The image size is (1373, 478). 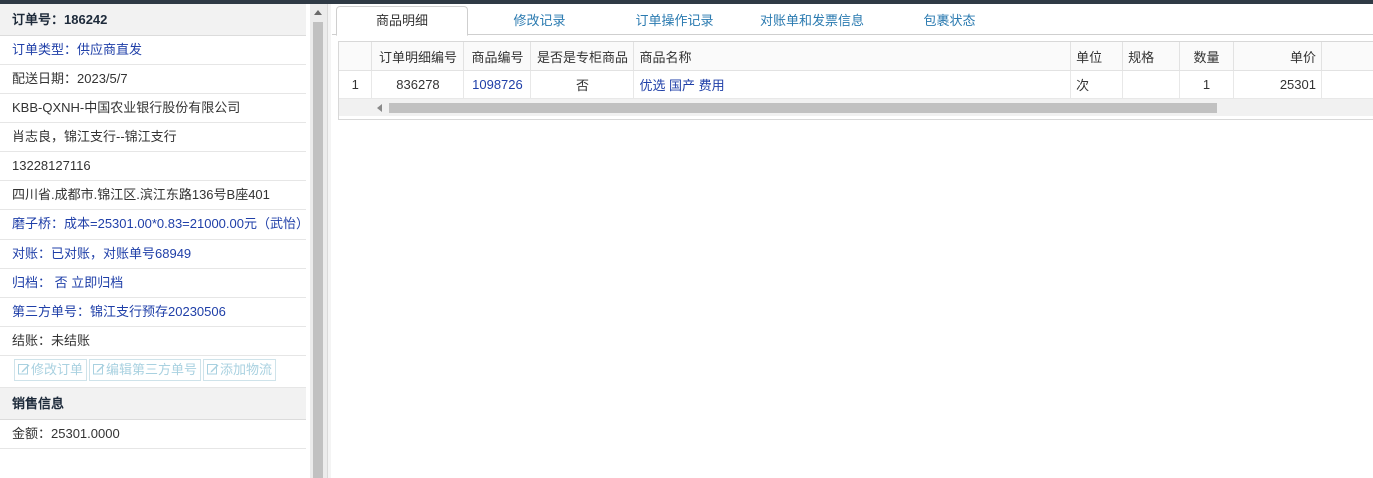 I want to click on tab-order-operation-log: 订单操作记录, so click(x=674, y=20).